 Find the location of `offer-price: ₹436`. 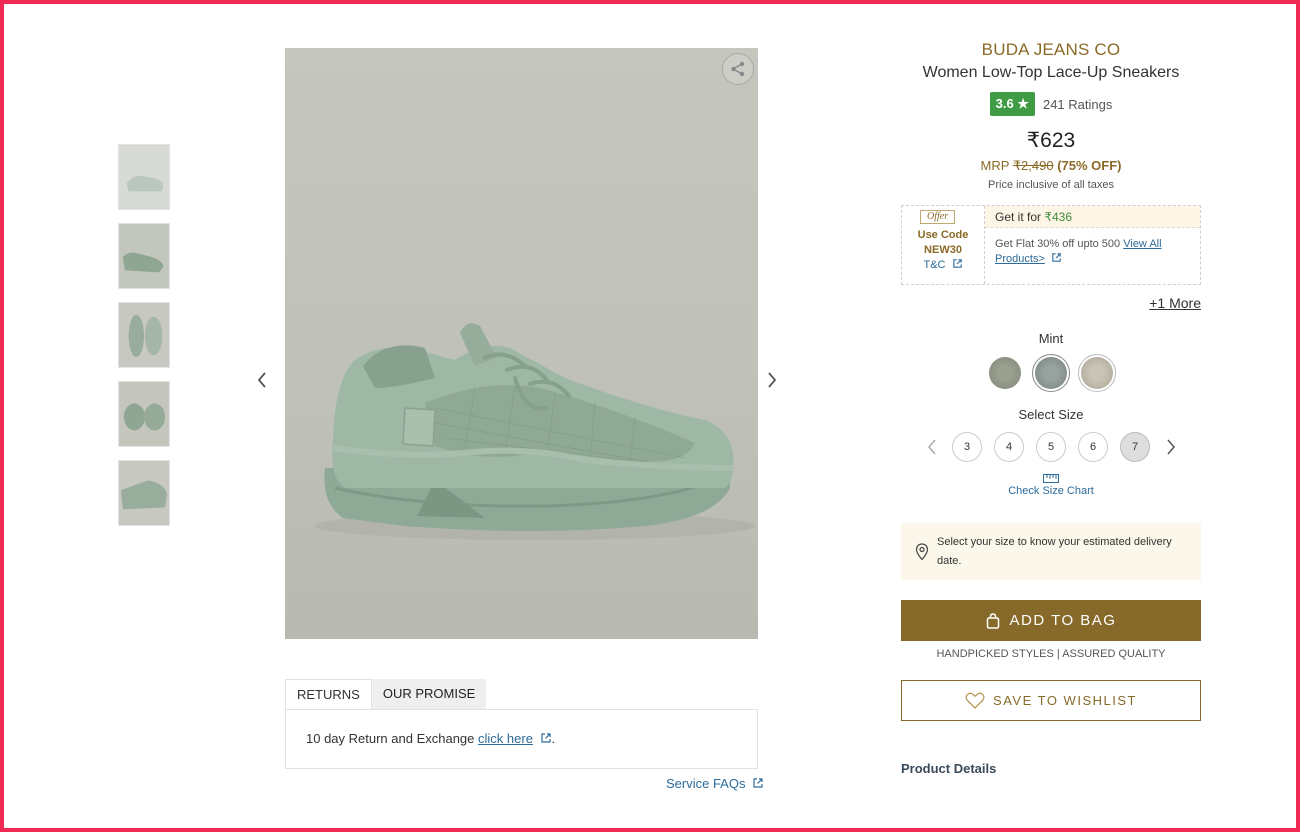

offer-price: ₹436 is located at coordinates (1058, 217).